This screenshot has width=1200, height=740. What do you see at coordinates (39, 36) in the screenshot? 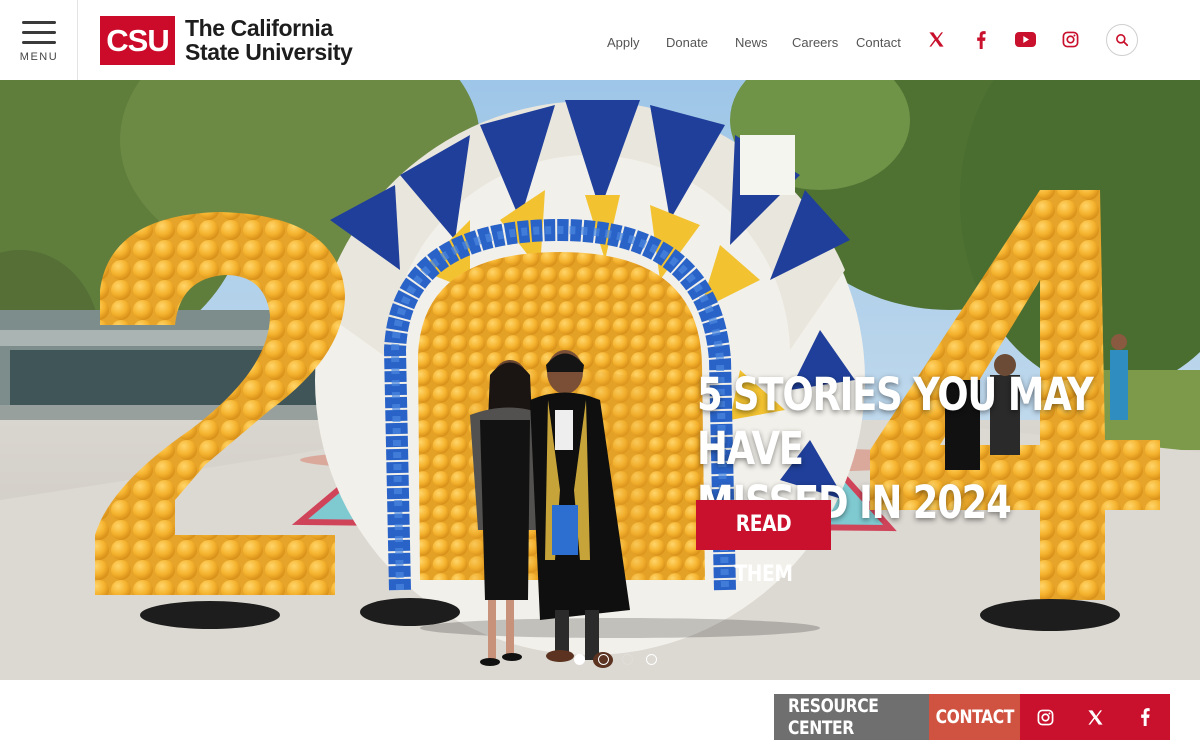
I see `hamburger-icon` at bounding box center [39, 36].